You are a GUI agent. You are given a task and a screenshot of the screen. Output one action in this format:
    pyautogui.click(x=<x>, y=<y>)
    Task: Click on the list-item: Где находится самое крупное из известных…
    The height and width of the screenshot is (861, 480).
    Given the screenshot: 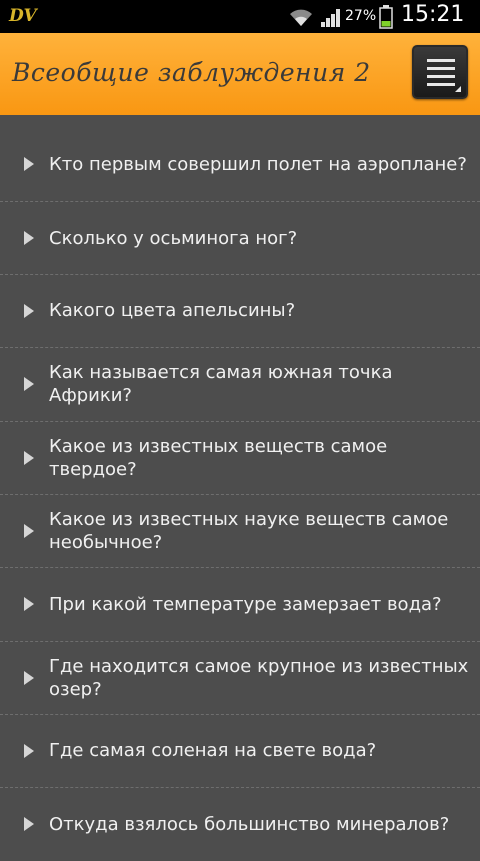 What is the action you would take?
    pyautogui.click(x=240, y=678)
    